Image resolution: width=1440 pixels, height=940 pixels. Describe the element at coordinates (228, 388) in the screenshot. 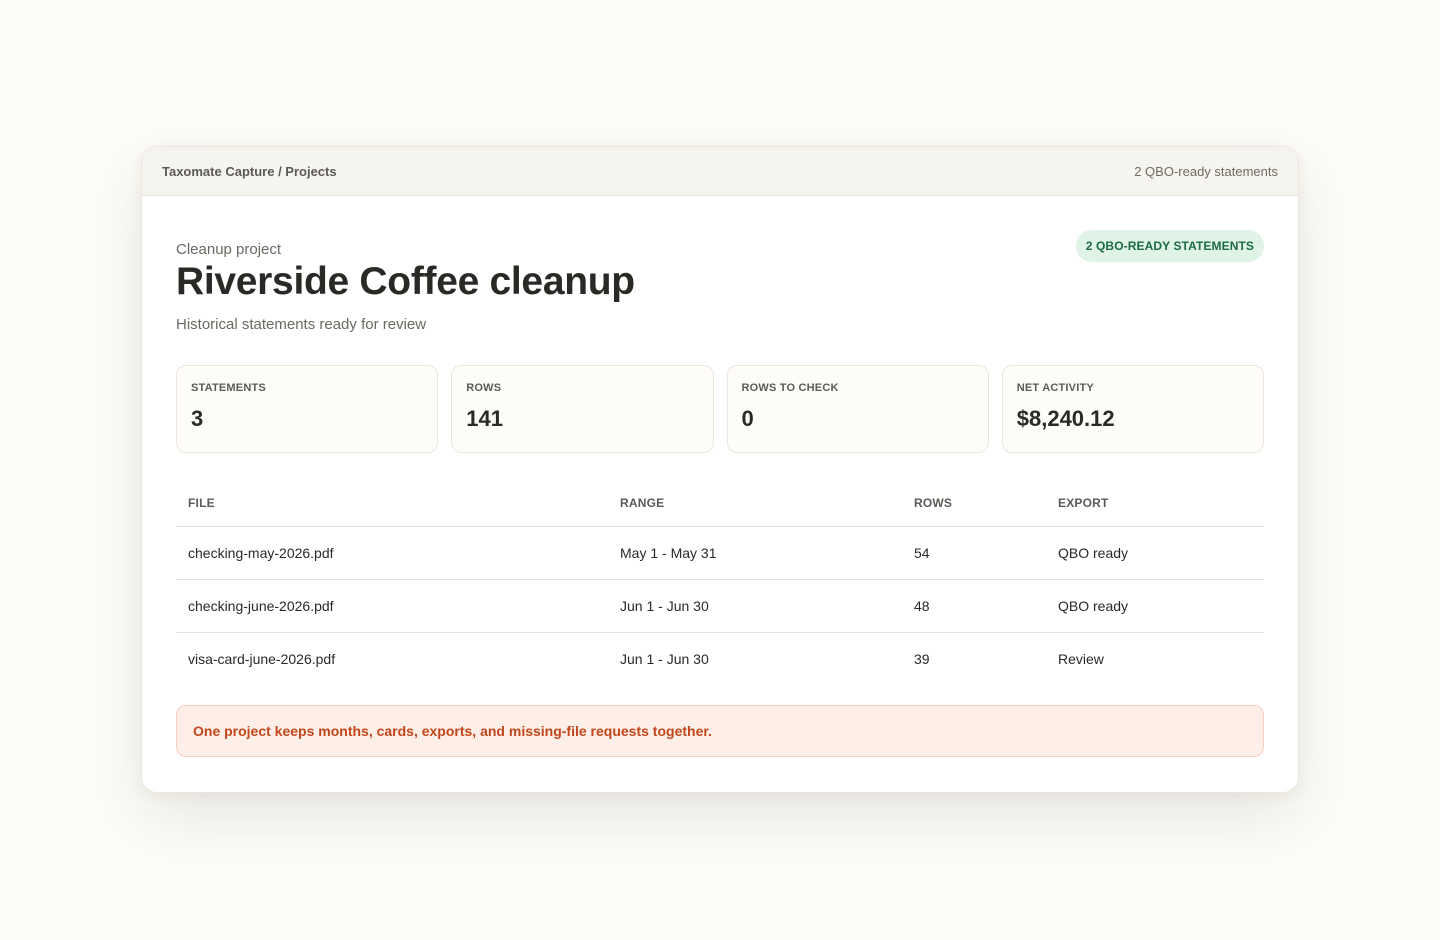

I see `stat-label: STATEMENTS` at that location.